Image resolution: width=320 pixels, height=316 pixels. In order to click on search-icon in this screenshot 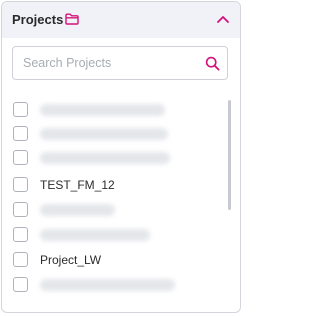, I will do `click(212, 63)`.